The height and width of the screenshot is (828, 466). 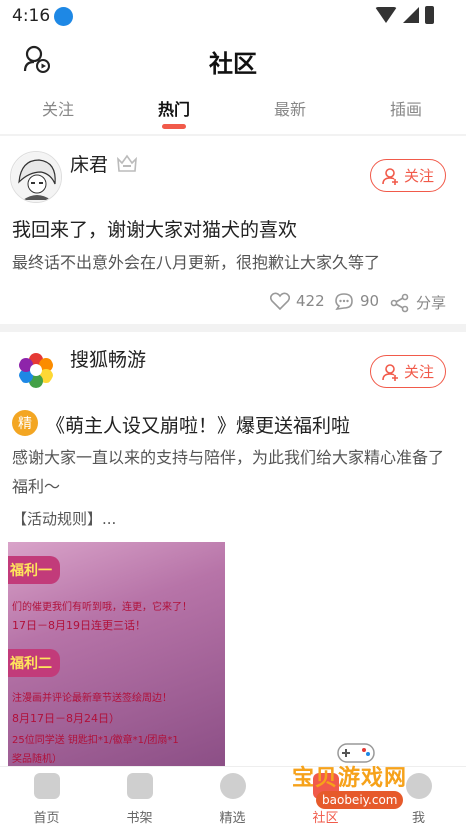 I want to click on app-header: 社区, so click(x=233, y=61).